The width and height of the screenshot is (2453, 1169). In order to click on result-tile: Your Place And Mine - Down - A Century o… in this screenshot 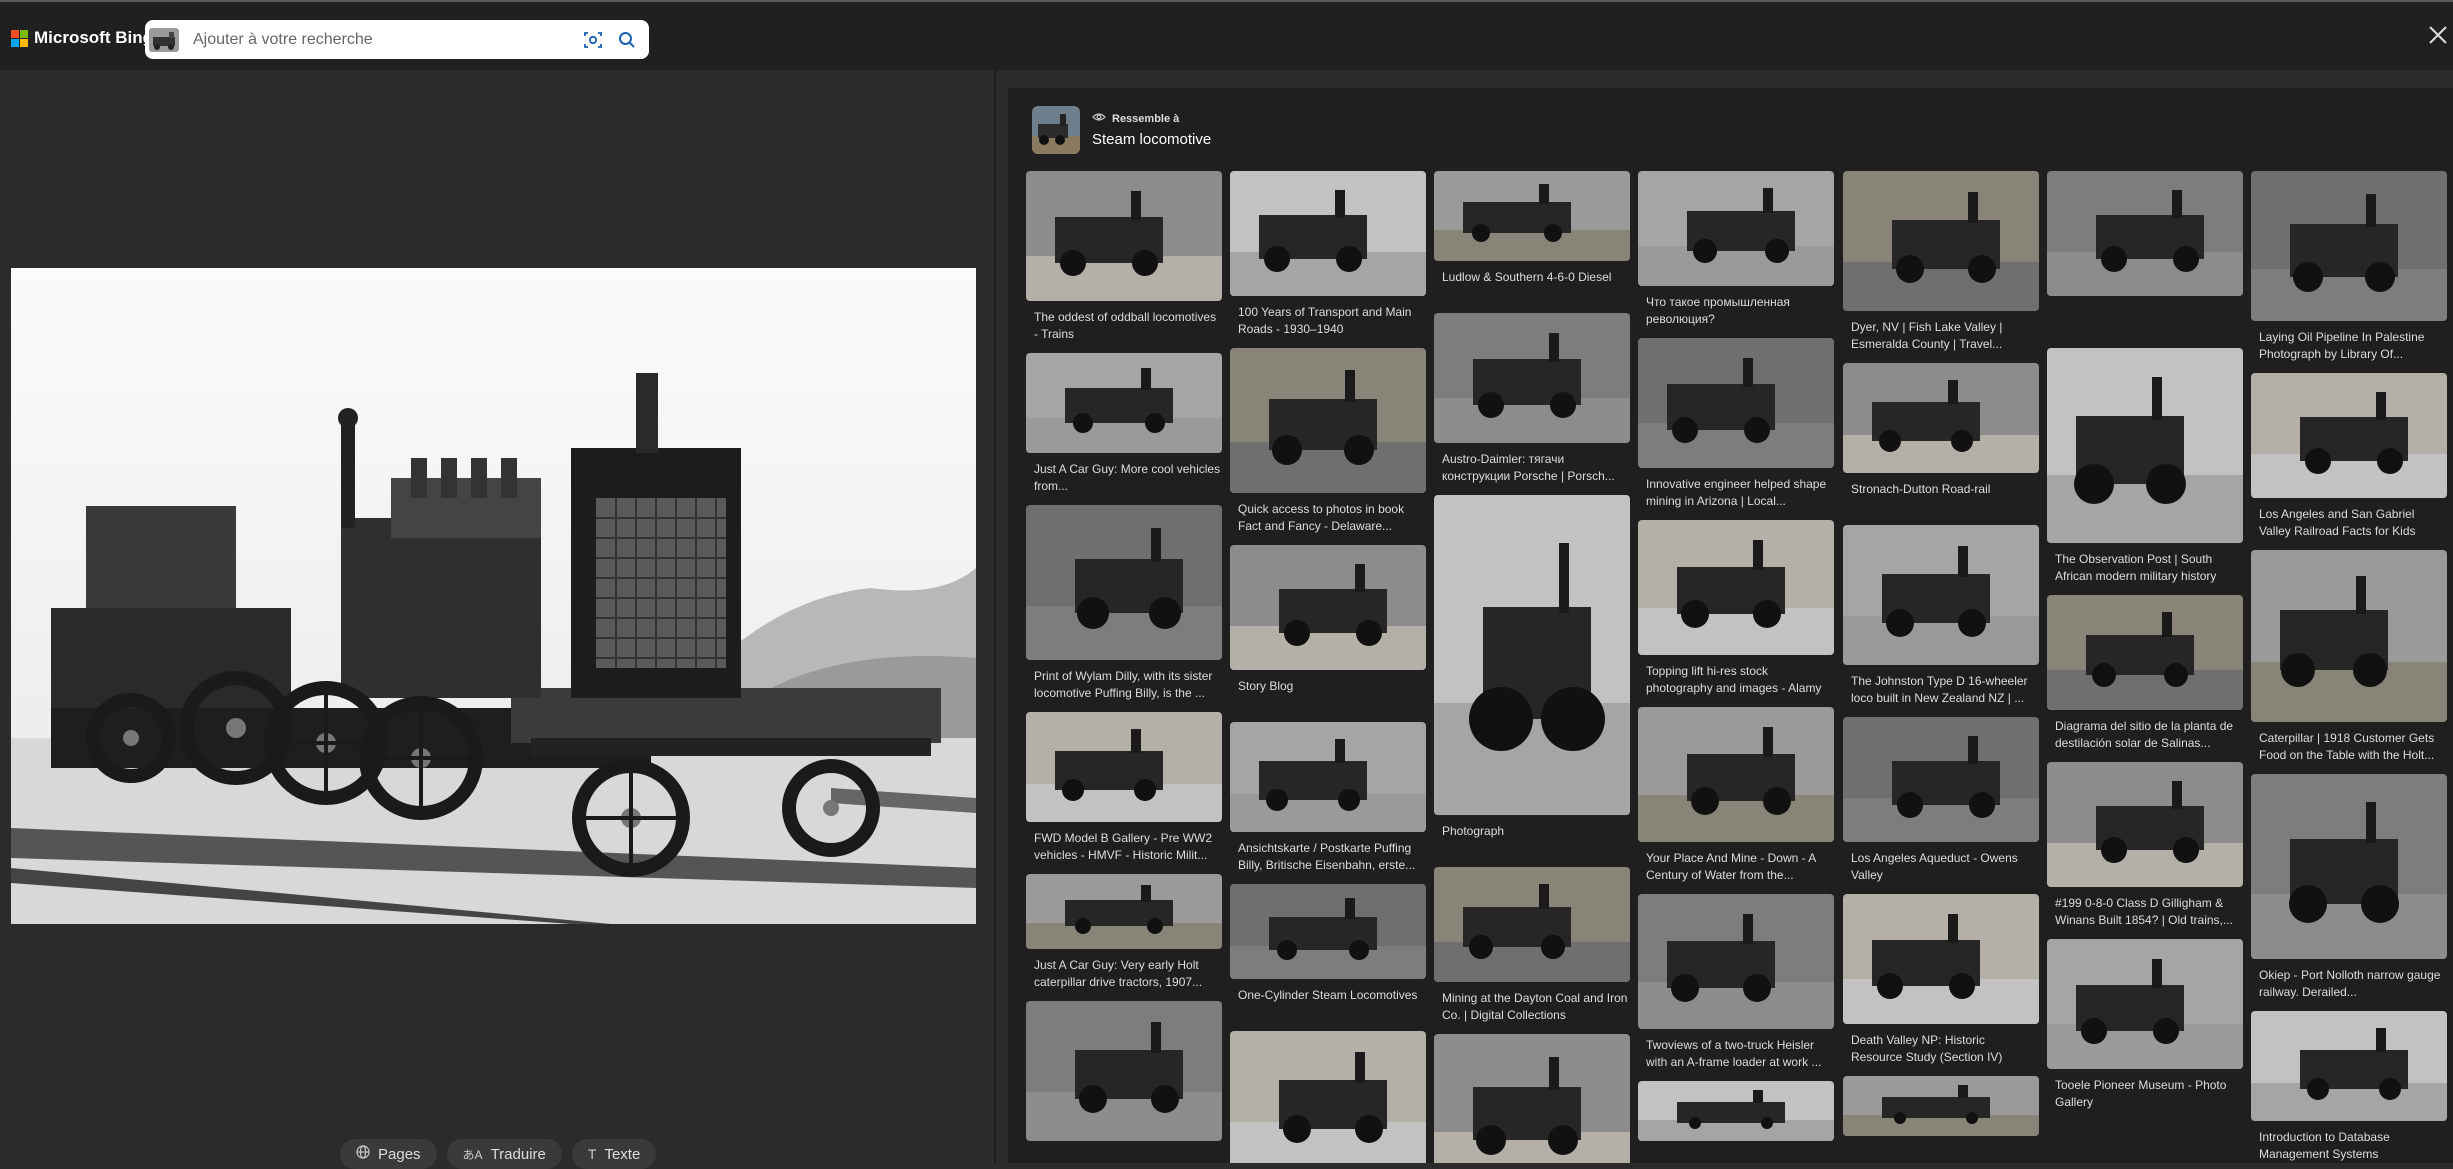, I will do `click(1736, 795)`.